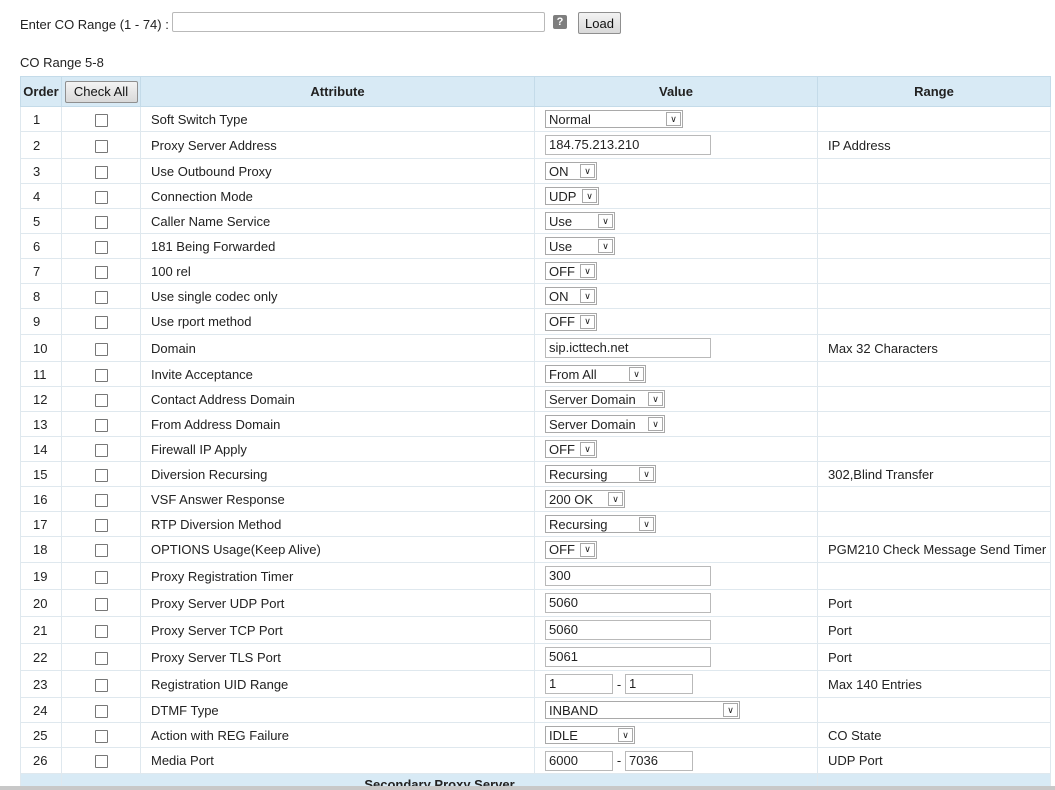  What do you see at coordinates (337, 760) in the screenshot?
I see `row-attribute: Media Port` at bounding box center [337, 760].